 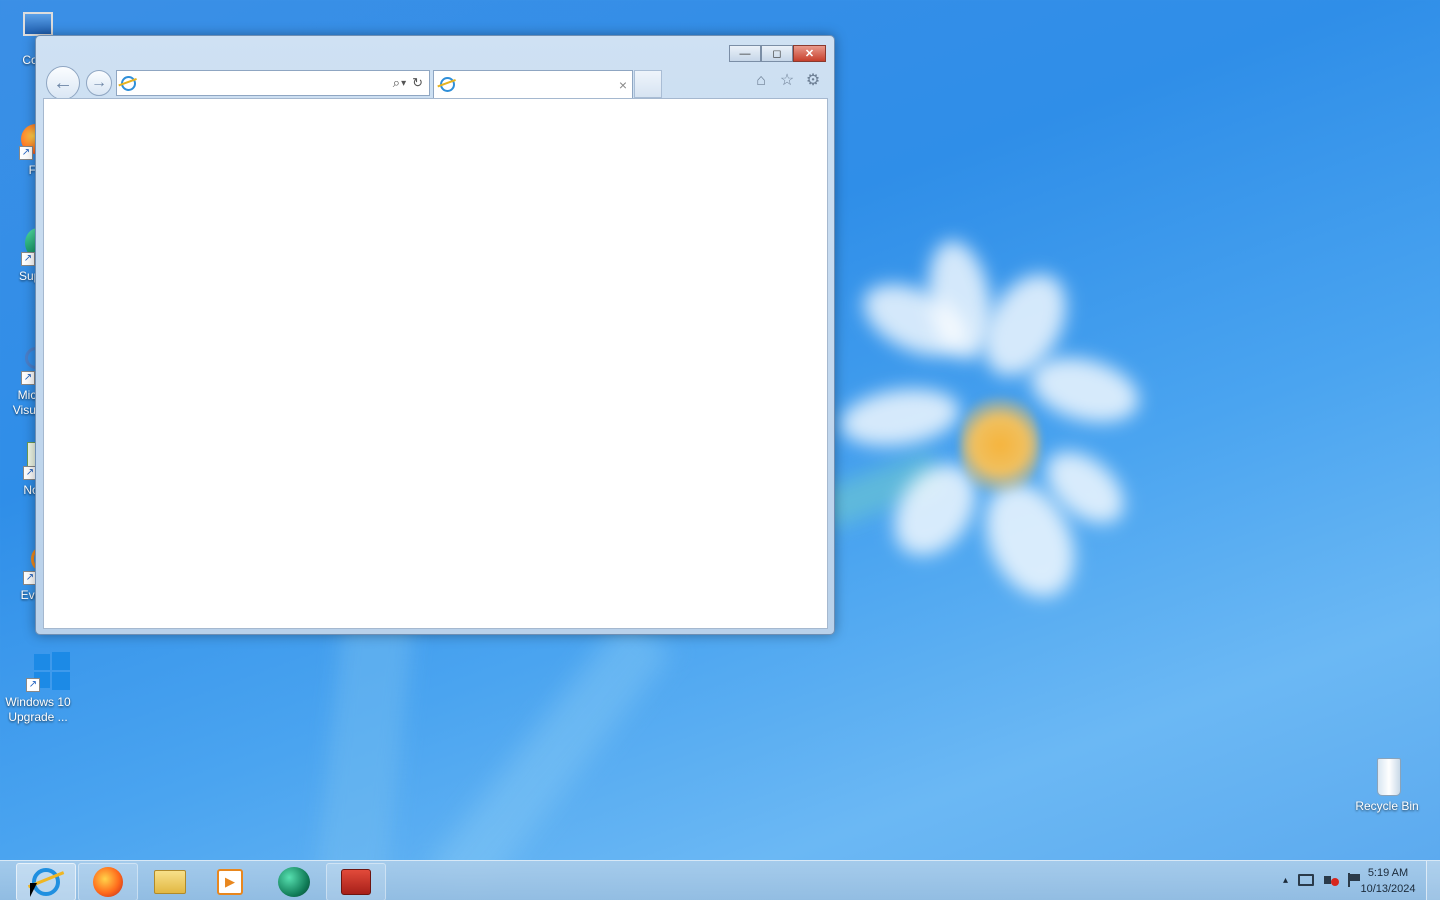 I want to click on taskbar-firefox, so click(x=108, y=881).